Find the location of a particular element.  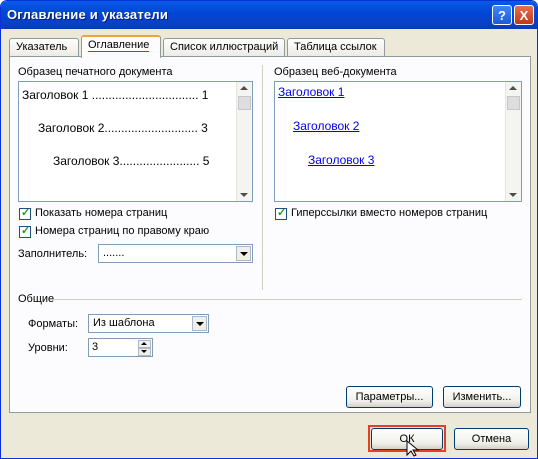

web-link-2: Заголовок 2 is located at coordinates (326, 126).